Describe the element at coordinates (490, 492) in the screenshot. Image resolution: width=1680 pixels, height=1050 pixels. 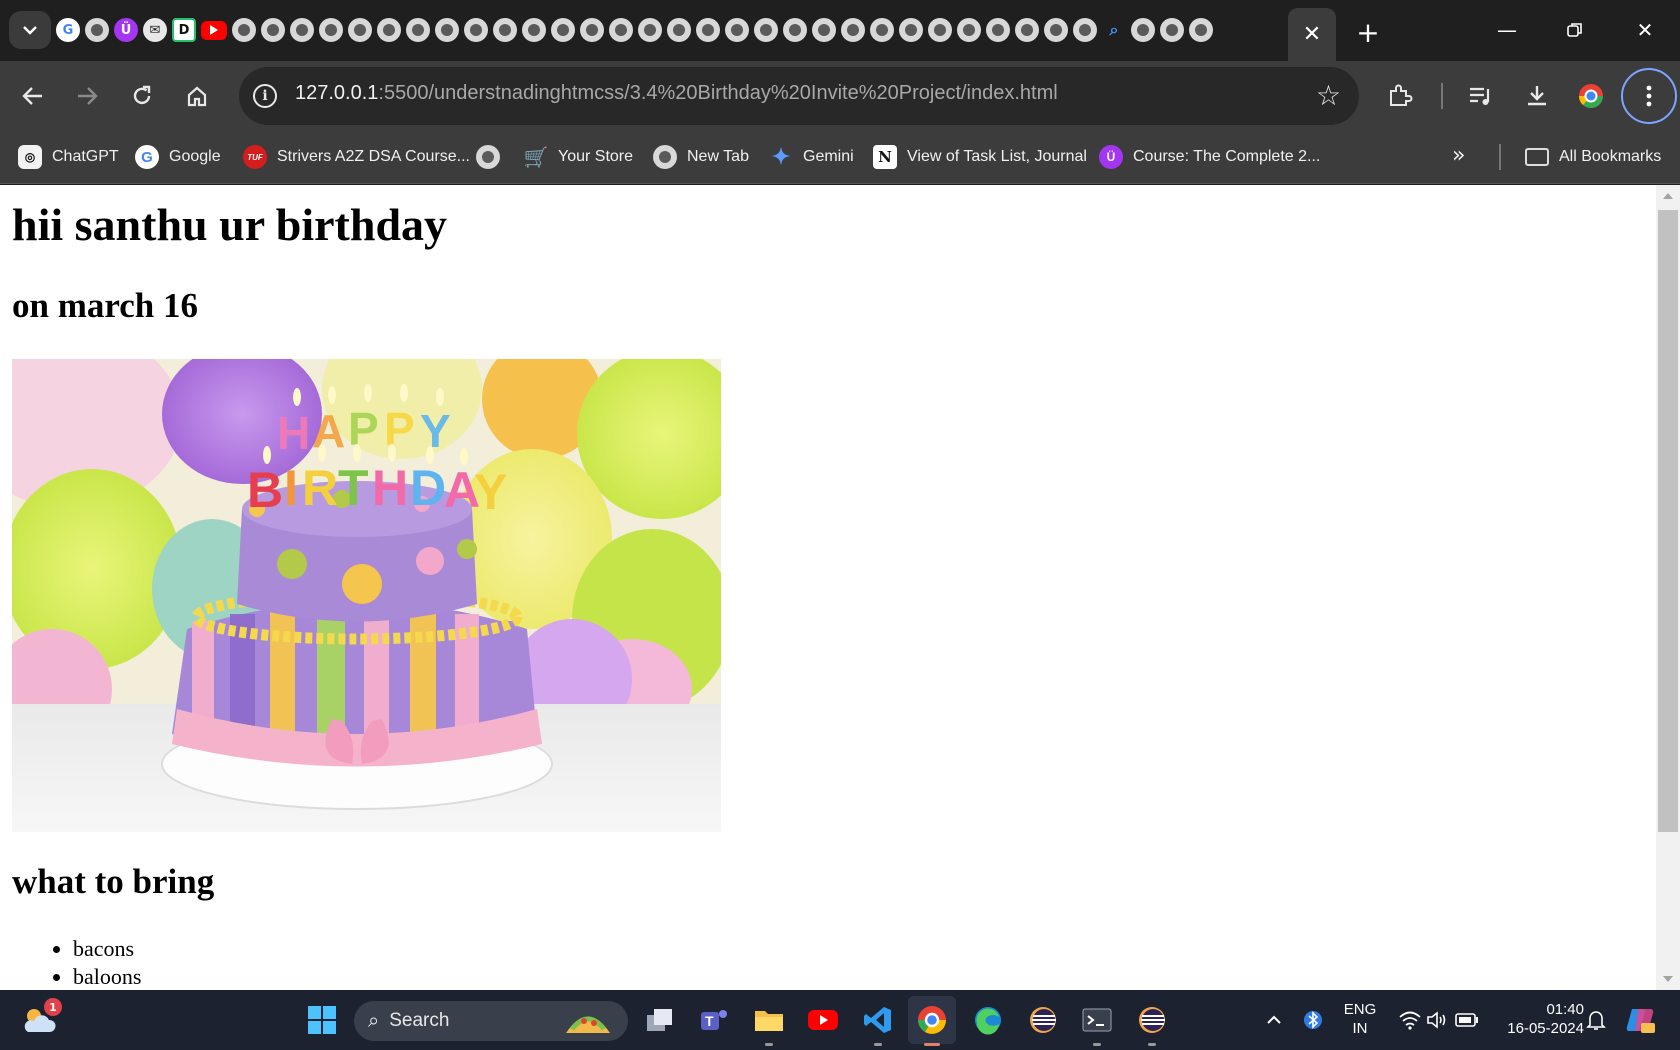
I see `svg-text: Y` at that location.